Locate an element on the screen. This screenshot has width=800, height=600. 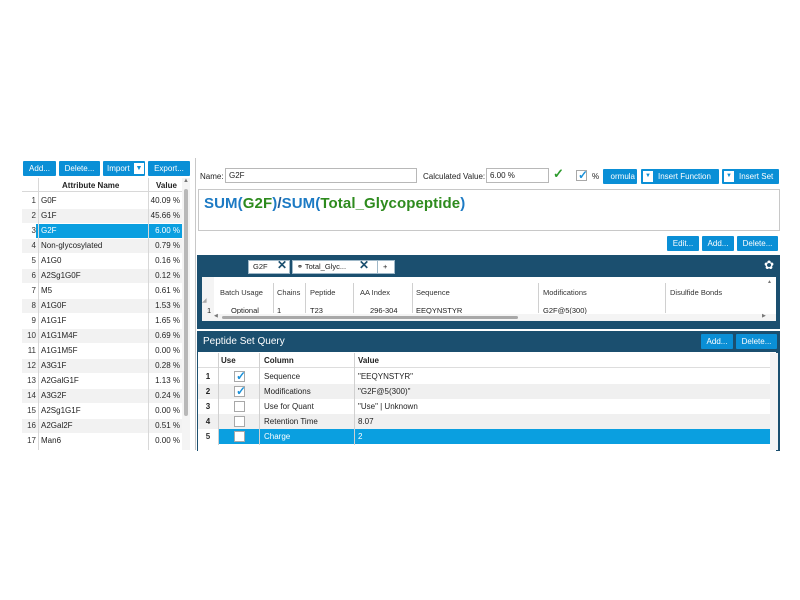
table-row: 4 Retention Time 8.07 is located at coordinates (488, 421).